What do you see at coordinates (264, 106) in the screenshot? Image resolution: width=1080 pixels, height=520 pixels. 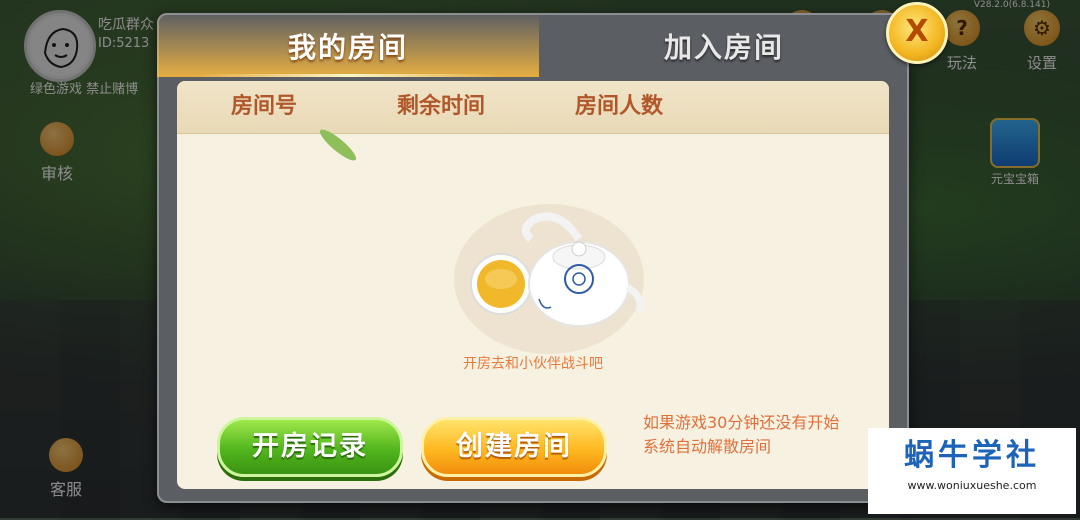 I see `column-room-number: 房间号` at bounding box center [264, 106].